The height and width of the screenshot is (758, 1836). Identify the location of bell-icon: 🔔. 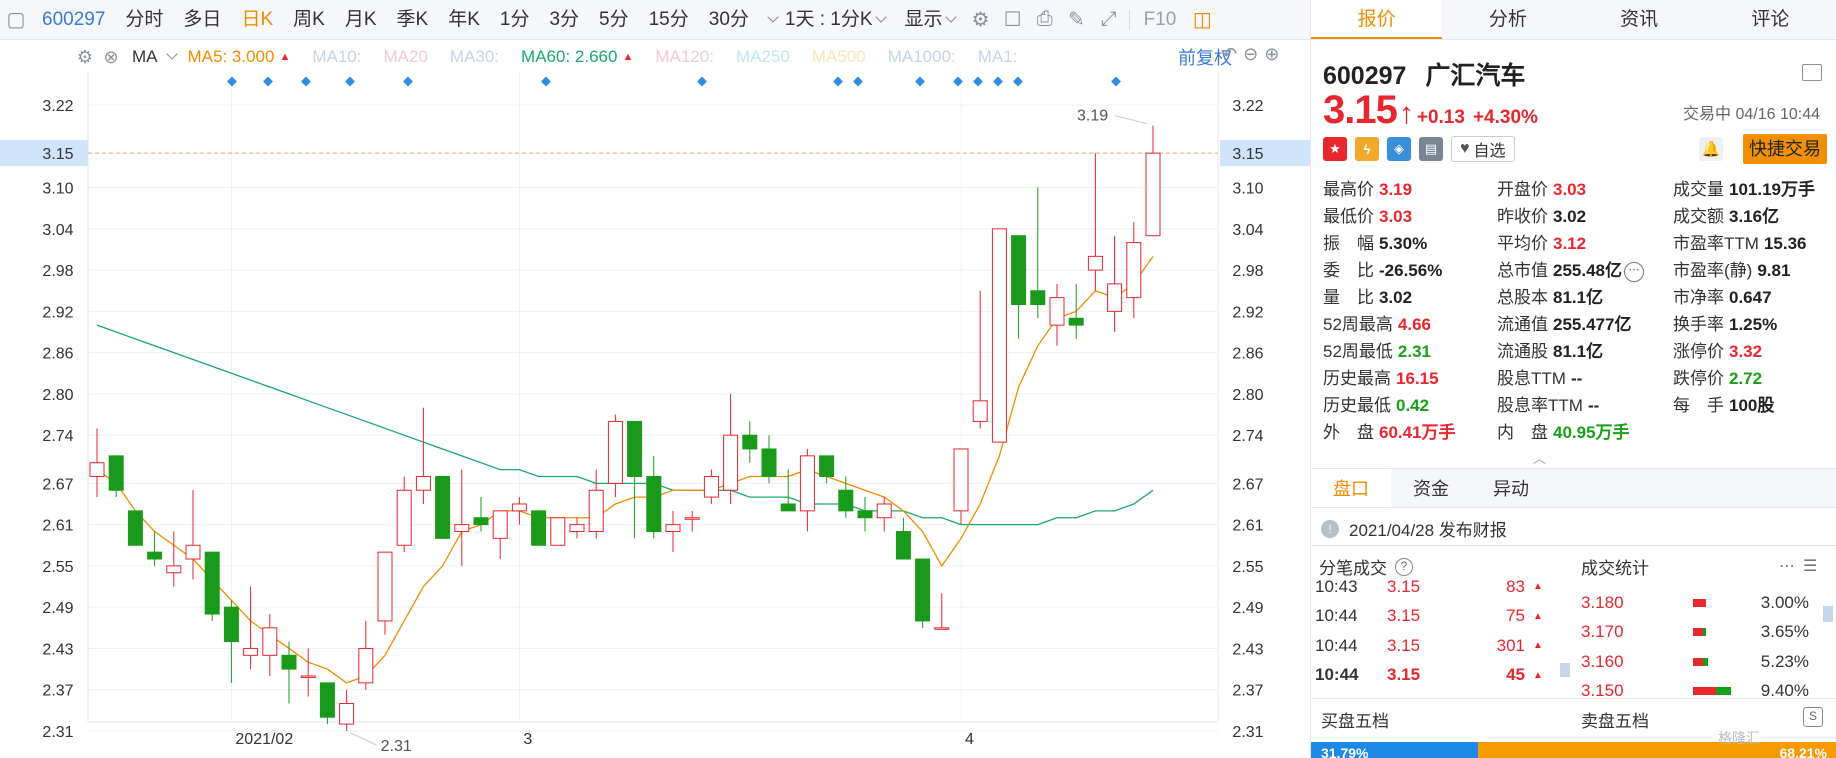
(1711, 149).